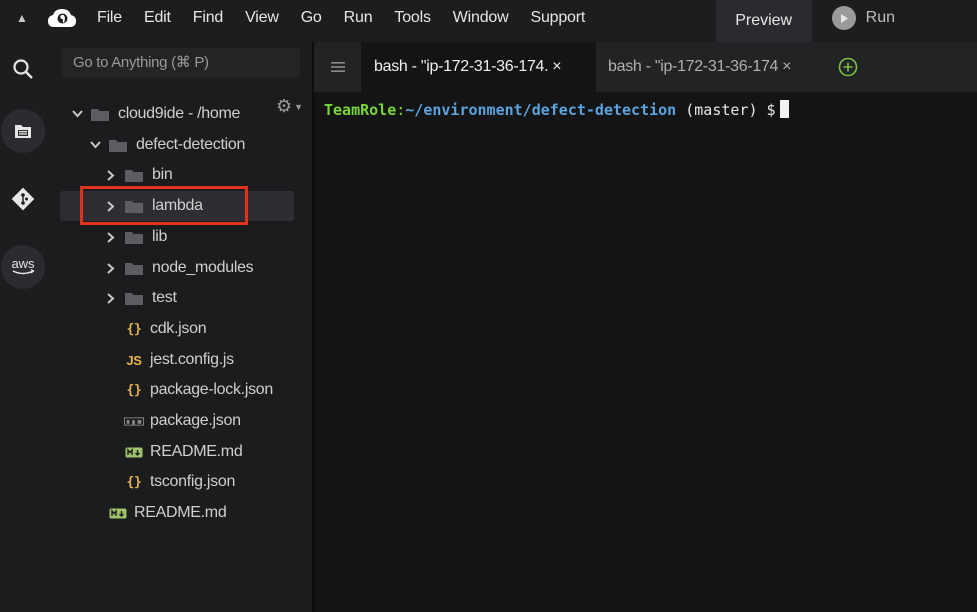  I want to click on tab-menu-button, so click(338, 67).